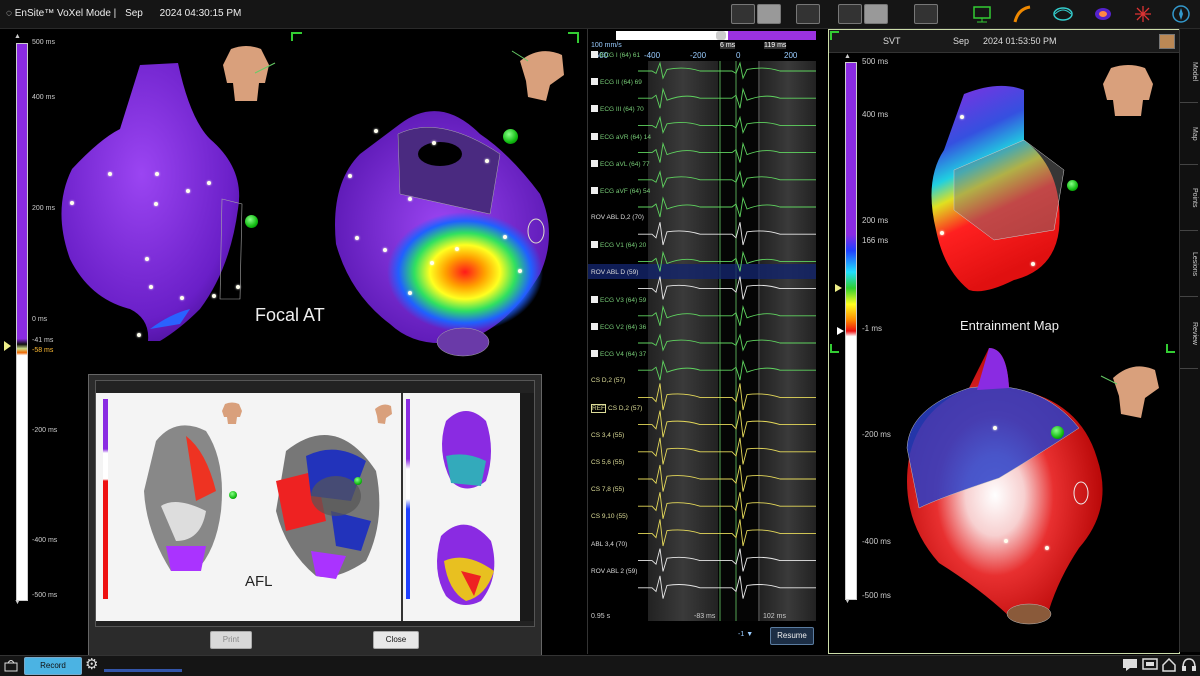  Describe the element at coordinates (1004, 498) in the screenshot. I see `anatomy-model-entrainment-lower` at that location.